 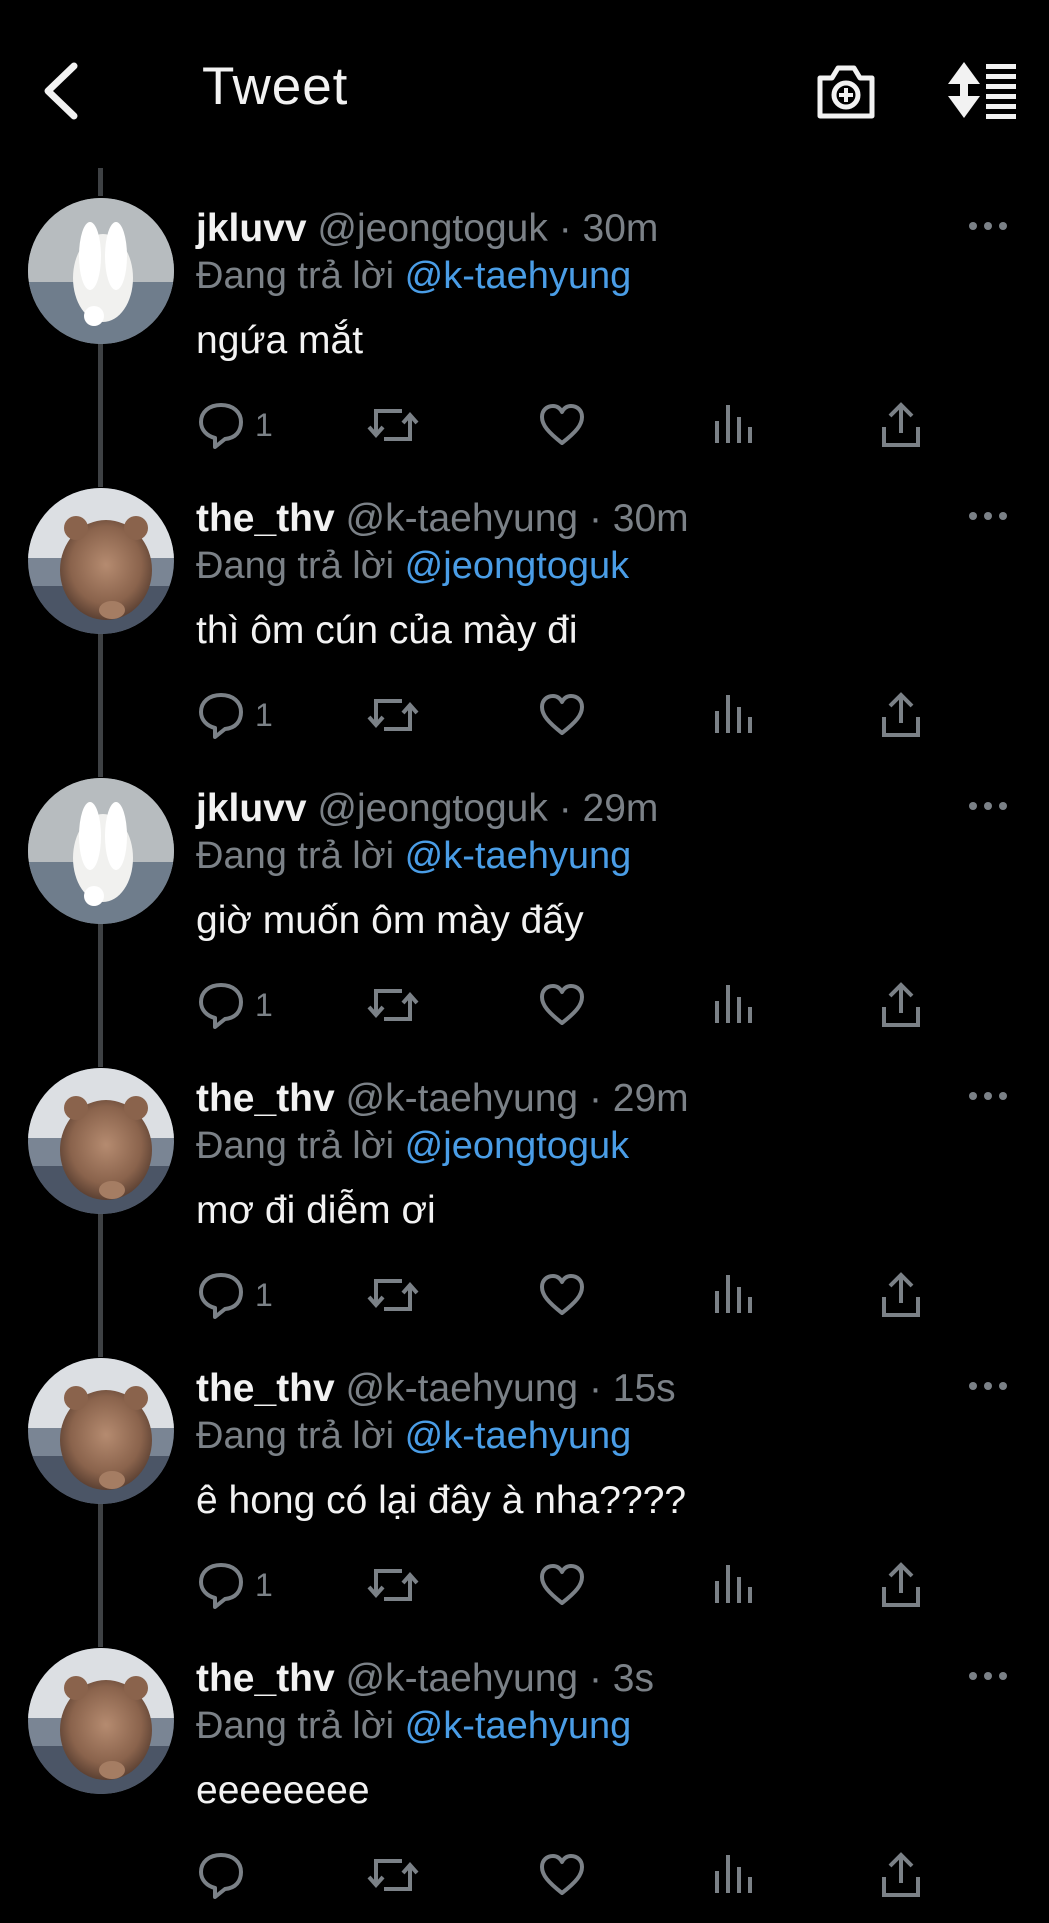 What do you see at coordinates (650, 1098) in the screenshot?
I see `timestamp: 29m` at bounding box center [650, 1098].